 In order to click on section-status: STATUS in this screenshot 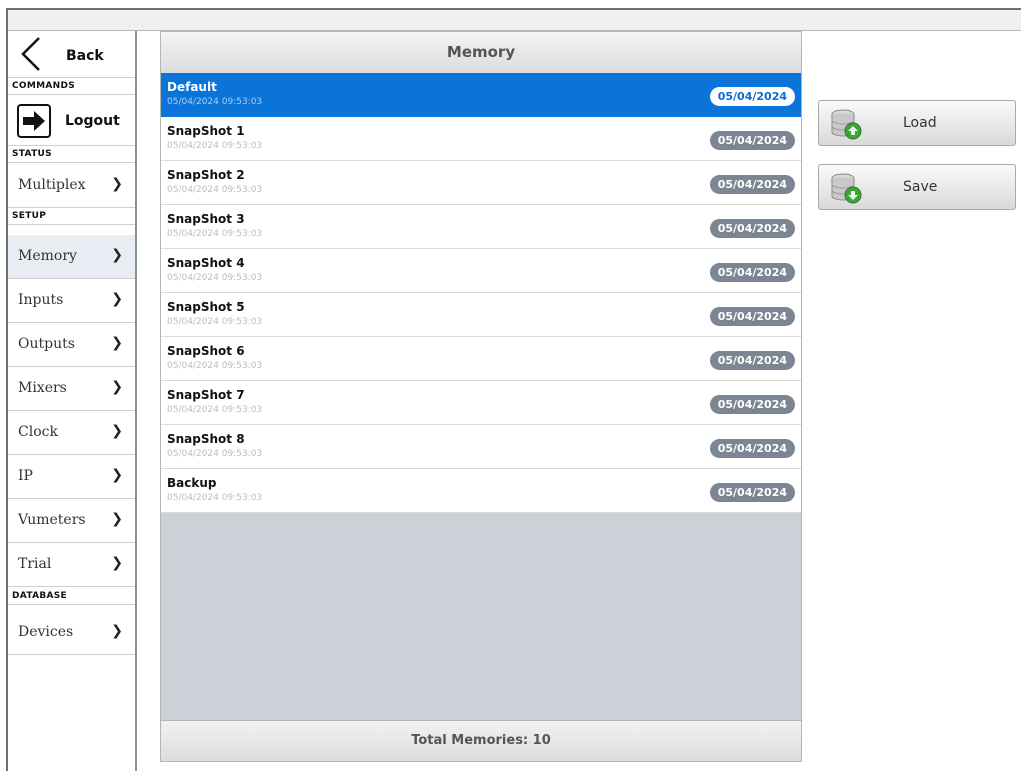, I will do `click(71, 154)`.